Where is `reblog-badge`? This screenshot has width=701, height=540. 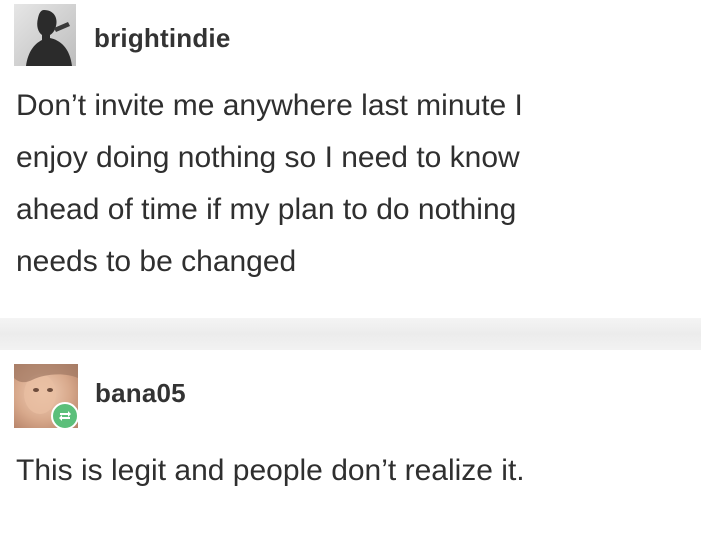
reblog-badge is located at coordinates (65, 416).